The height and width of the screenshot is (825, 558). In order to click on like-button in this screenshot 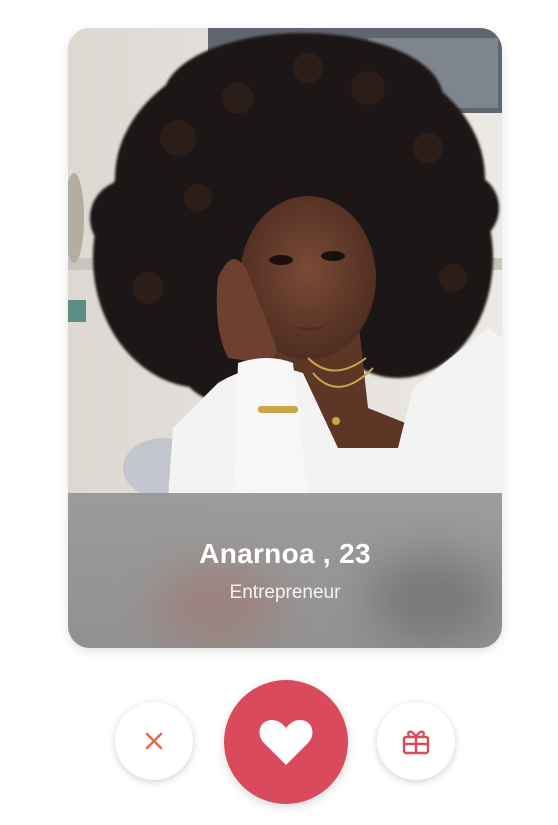, I will do `click(286, 742)`.